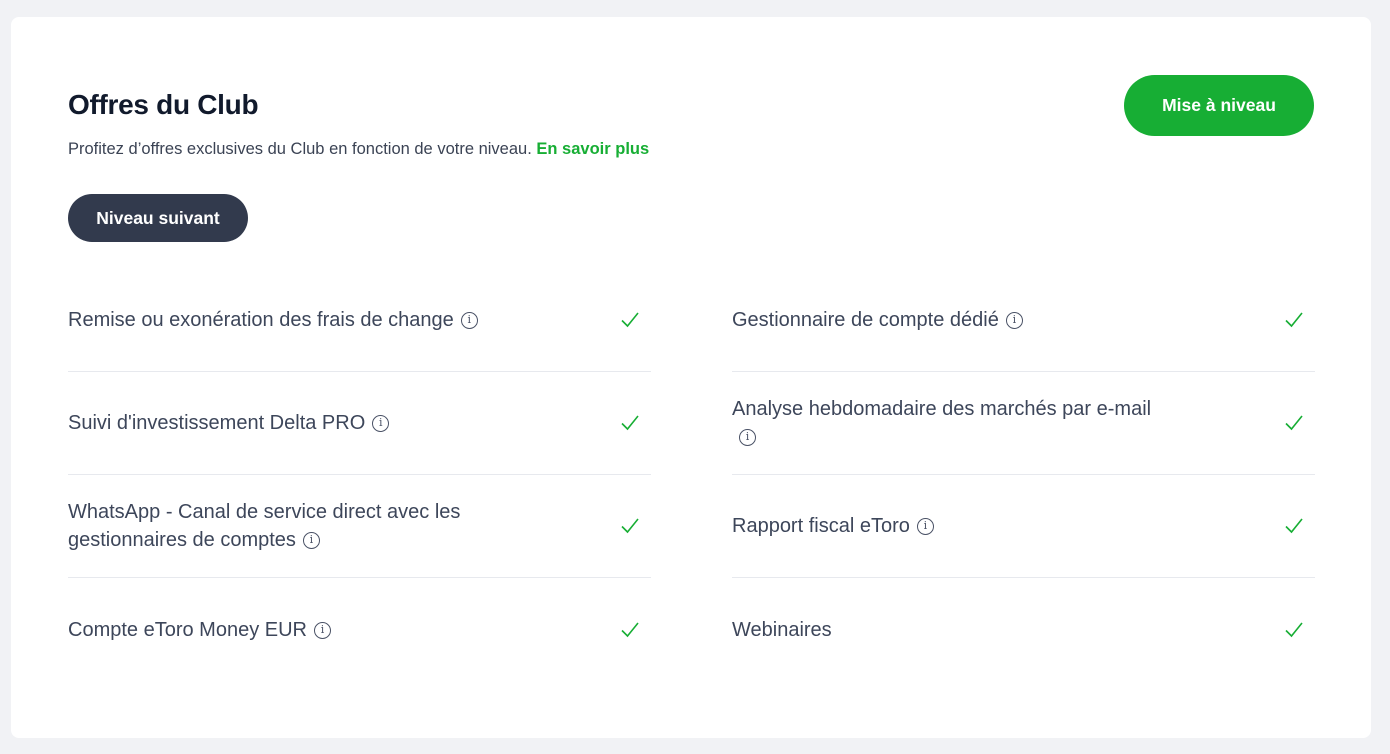 Image resolution: width=1390 pixels, height=754 pixels. What do you see at coordinates (877, 320) in the screenshot?
I see `benefit-label: Gestionnaire de compte dédié i` at bounding box center [877, 320].